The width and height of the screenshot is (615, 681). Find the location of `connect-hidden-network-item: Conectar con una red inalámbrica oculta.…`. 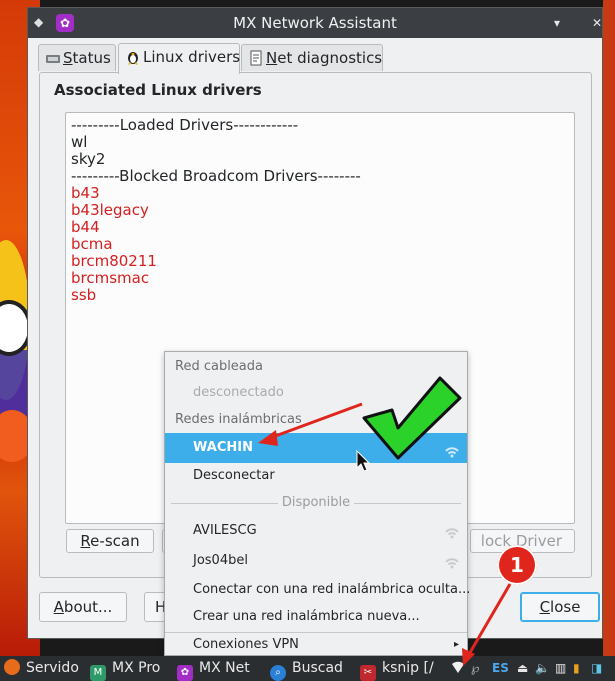

connect-hidden-network-item: Conectar con una red inalámbrica oculta.… is located at coordinates (317, 590).